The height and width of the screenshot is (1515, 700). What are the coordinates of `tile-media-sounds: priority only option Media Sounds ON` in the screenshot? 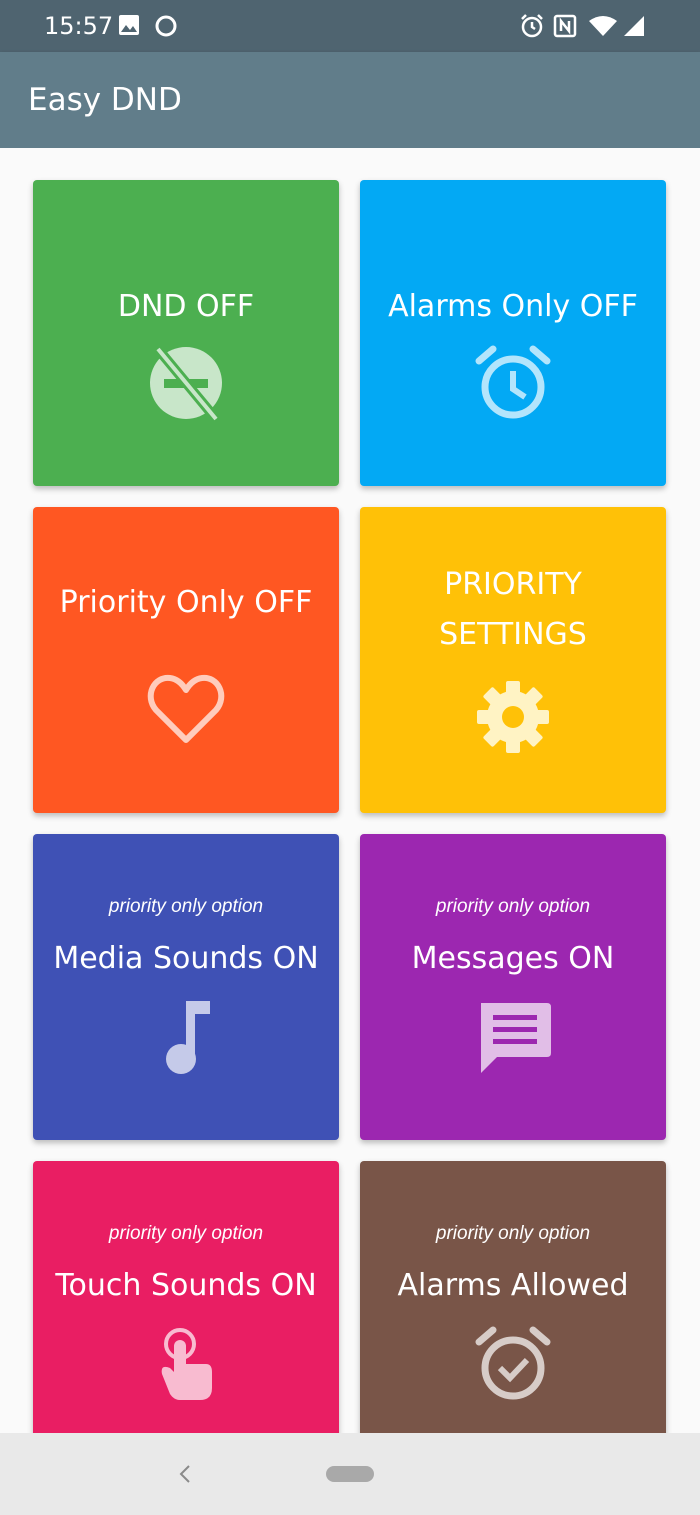 It's located at (186, 987).